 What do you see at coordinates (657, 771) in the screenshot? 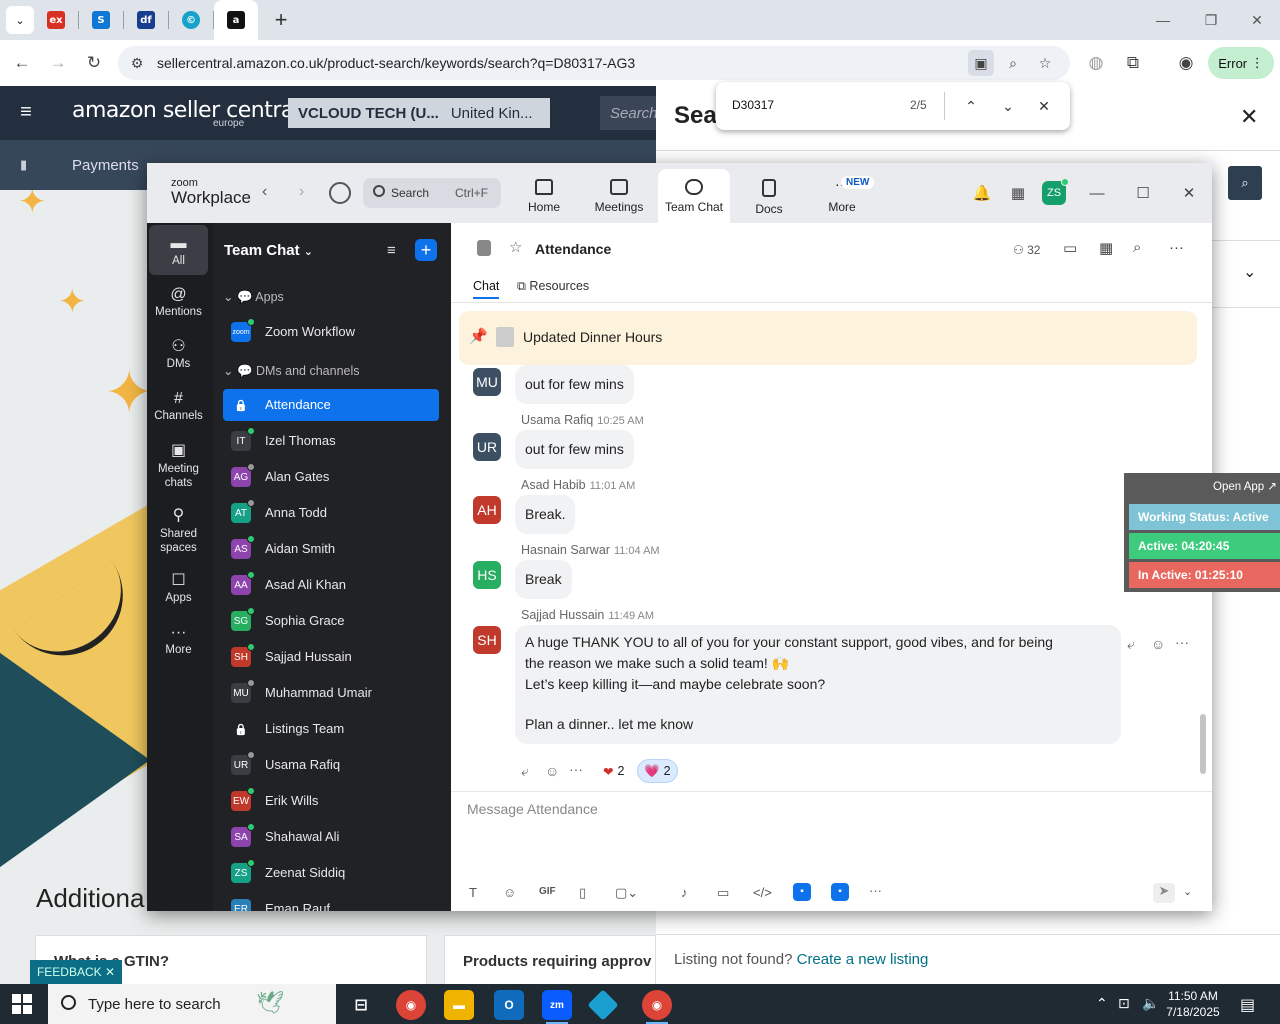
I see `reaction-pink-heart: 💗 2` at bounding box center [657, 771].